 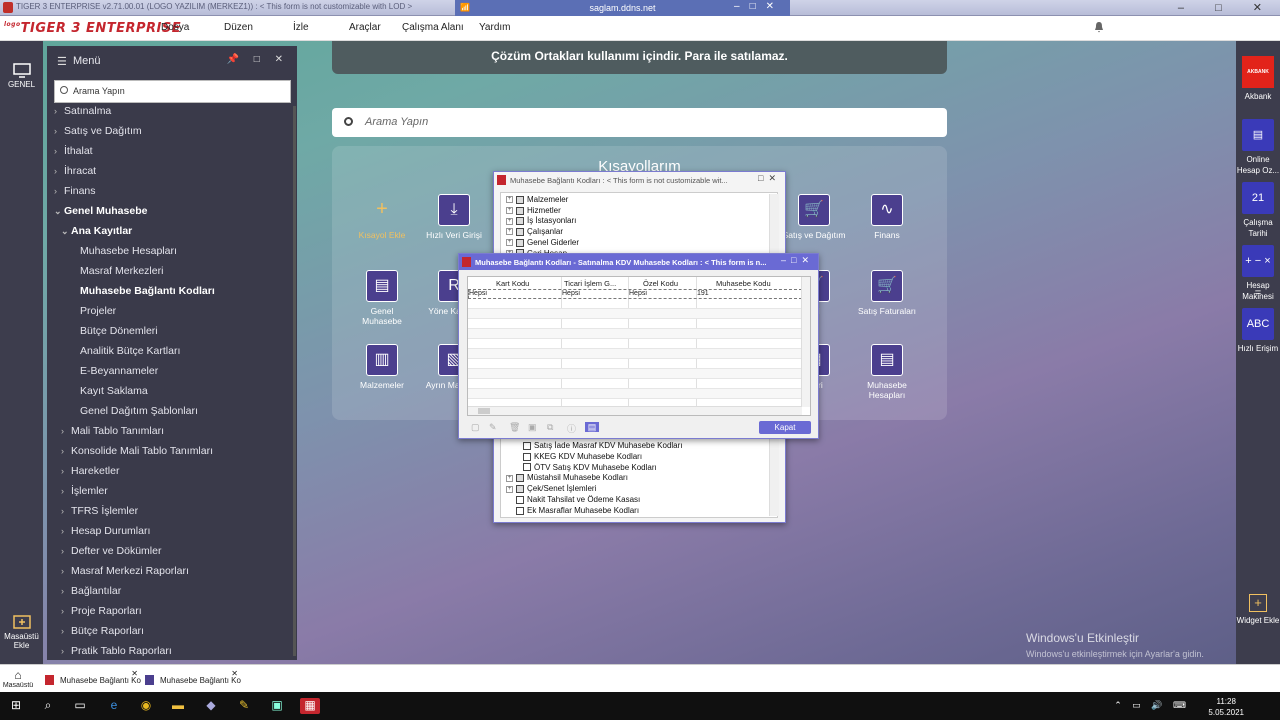 I want to click on window-controls: – □ ✕, so click(x=1227, y=7).